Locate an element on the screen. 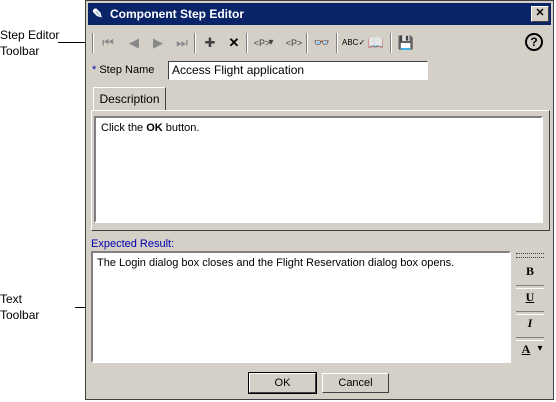  description-text-after: button. is located at coordinates (181, 128).